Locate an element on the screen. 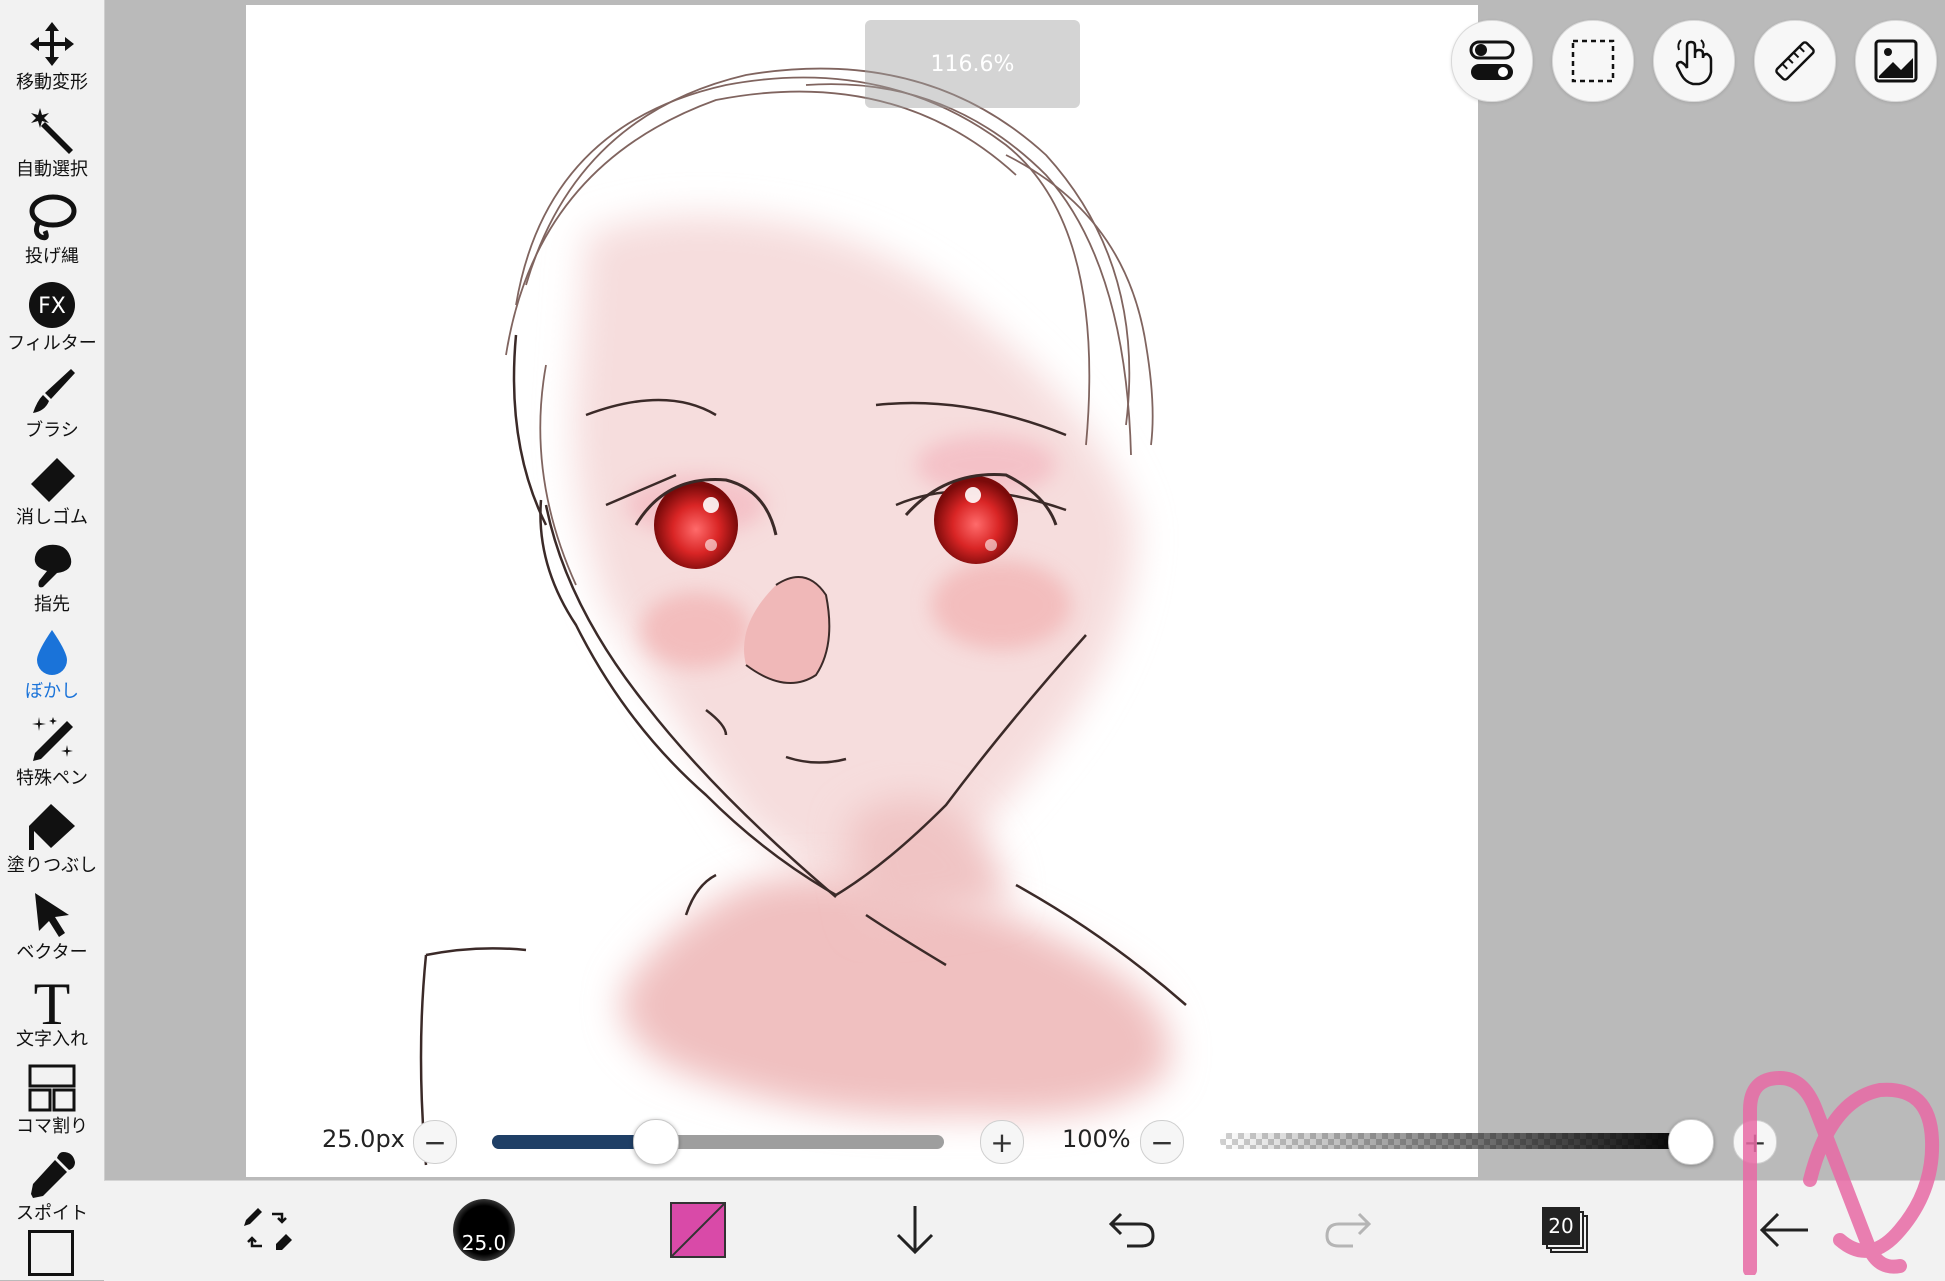 This screenshot has height=1281, width=1945. canvas-frame-icon is located at coordinates (51, 1253).